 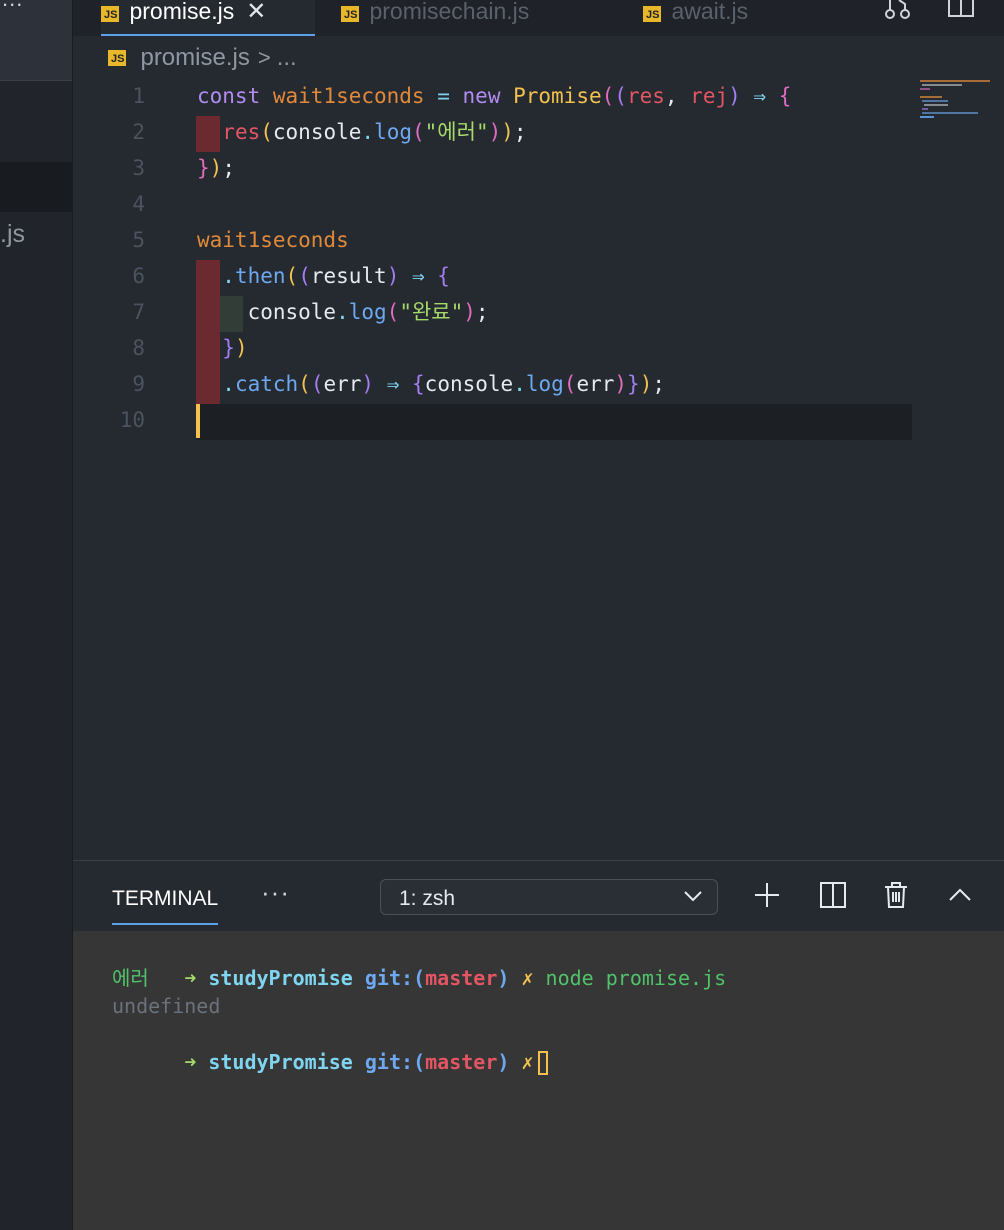 I want to click on panel-more-button: ···, so click(x=275, y=892).